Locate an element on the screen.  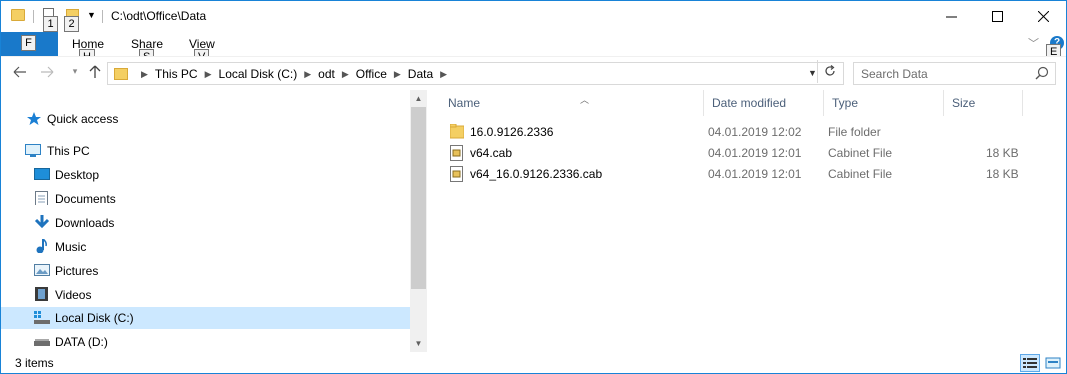
maximize-button is located at coordinates (997, 16).